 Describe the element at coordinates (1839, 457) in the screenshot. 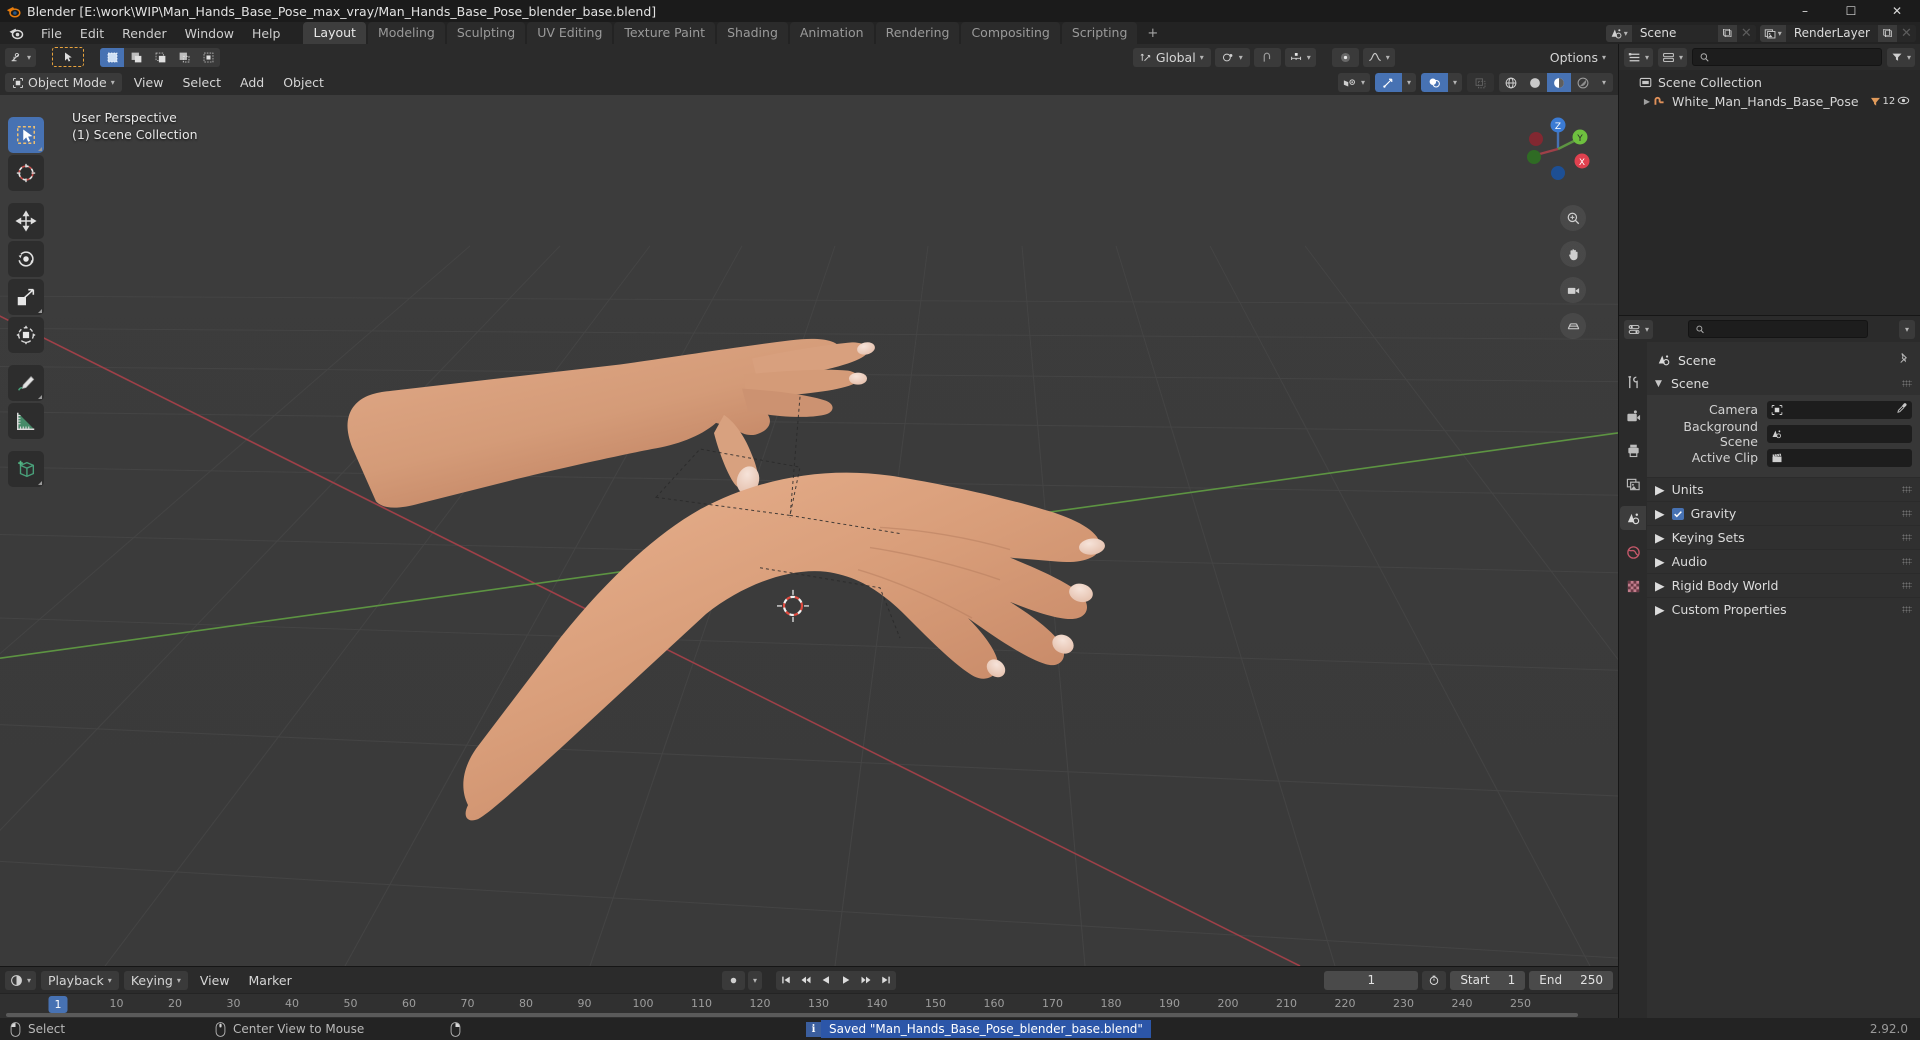

I see `active-clip-field` at that location.